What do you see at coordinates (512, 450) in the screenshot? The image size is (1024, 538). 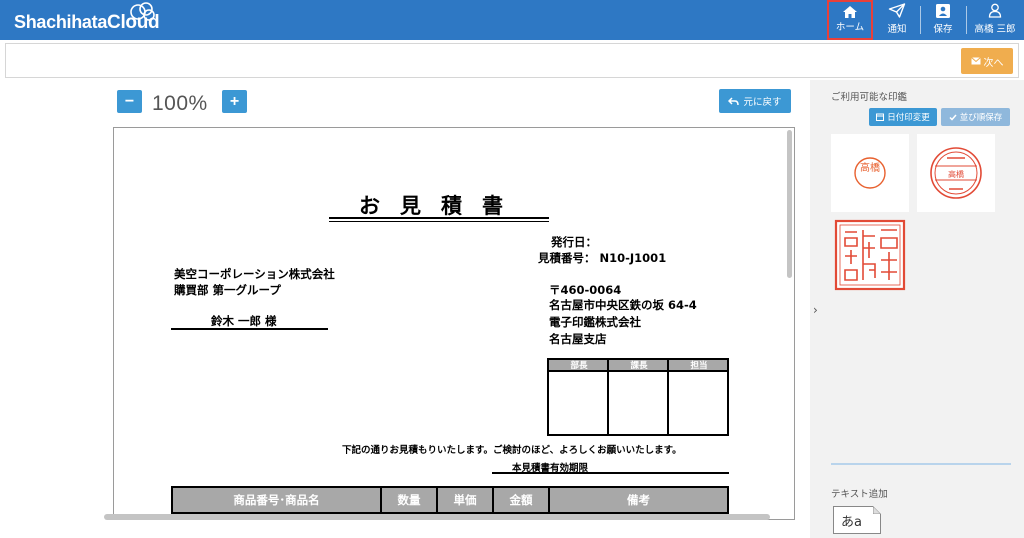 I see `quote-message: 下記の通りお見積もりいたします。ご検討のほど、よろしくお願いいたします。` at bounding box center [512, 450].